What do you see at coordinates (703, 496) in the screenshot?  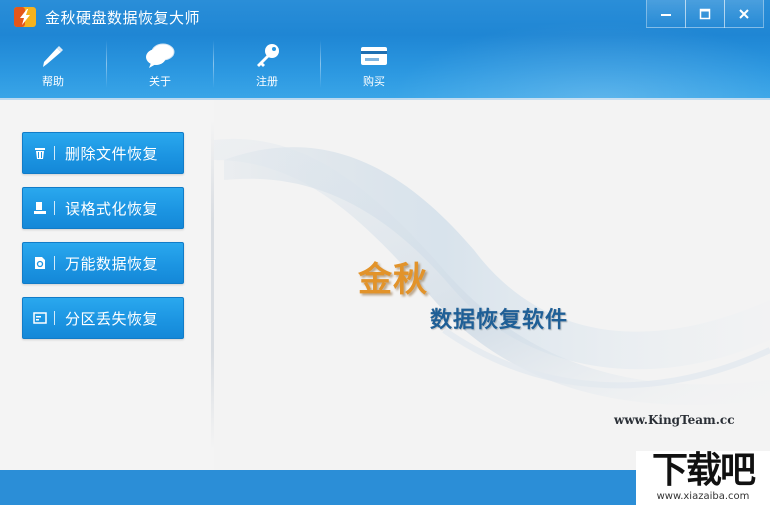 I see `watermark-url: www.xiazaiba.com` at bounding box center [703, 496].